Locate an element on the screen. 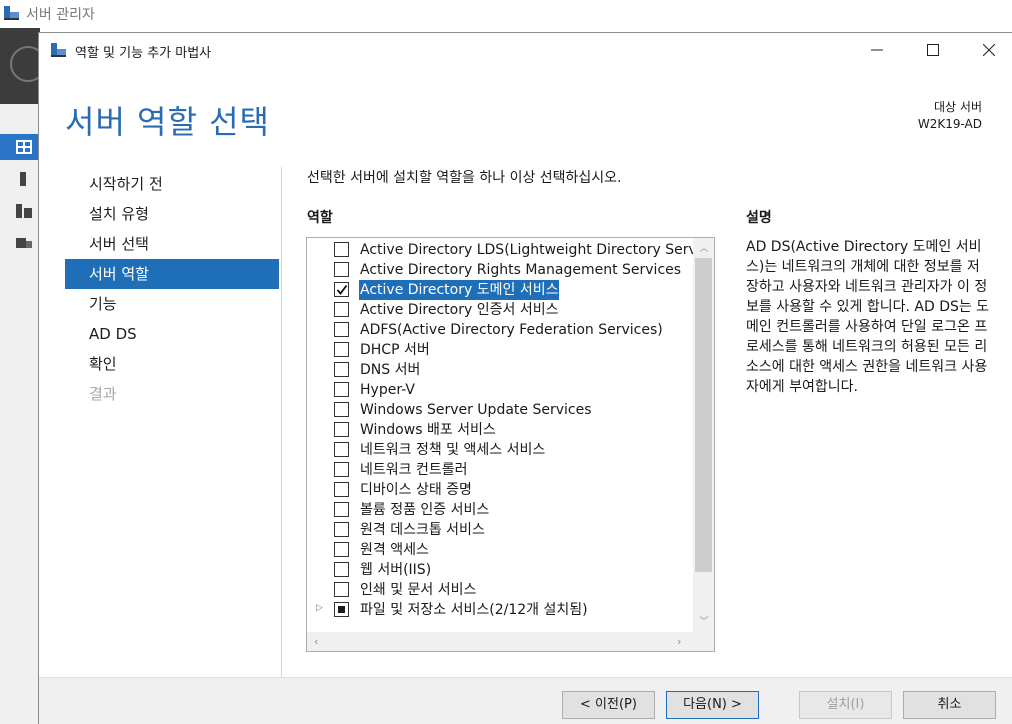 The image size is (1012, 724). role-item: ▷ 파일 및 저장소 서비스(2/12개 설치됨) is located at coordinates (500, 610).